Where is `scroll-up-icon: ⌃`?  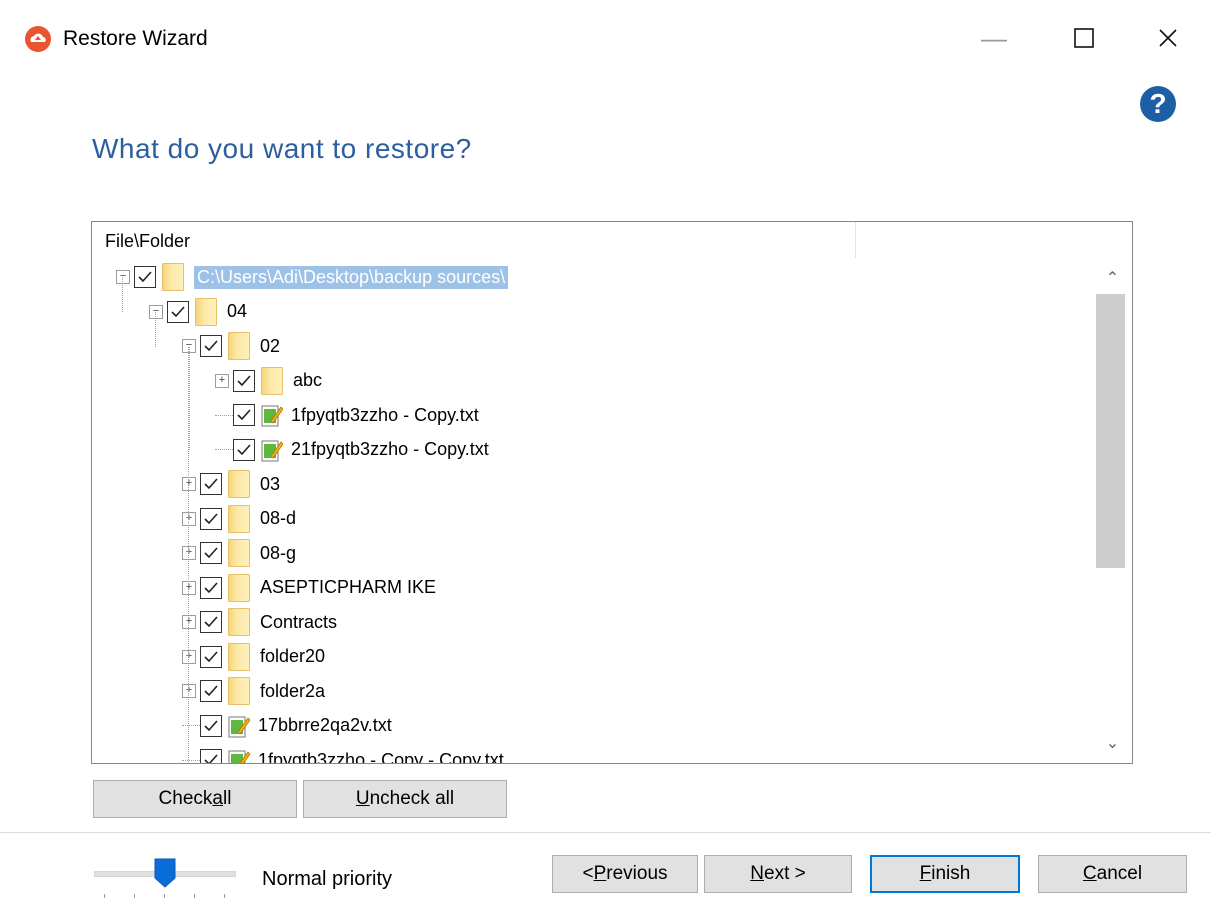
scroll-up-icon: ⌃ is located at coordinates (1112, 278).